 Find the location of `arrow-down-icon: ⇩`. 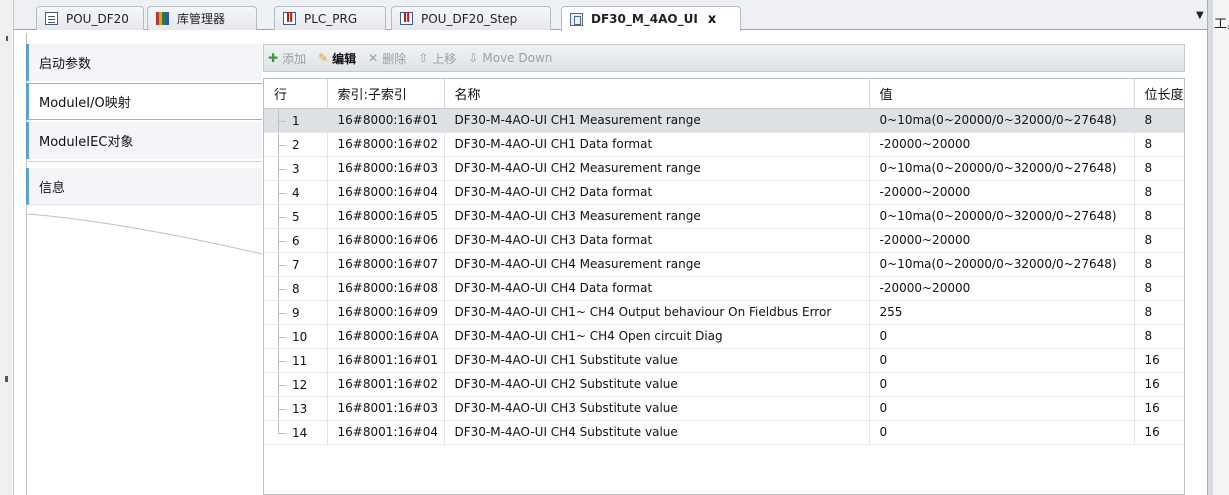

arrow-down-icon: ⇩ is located at coordinates (473, 58).